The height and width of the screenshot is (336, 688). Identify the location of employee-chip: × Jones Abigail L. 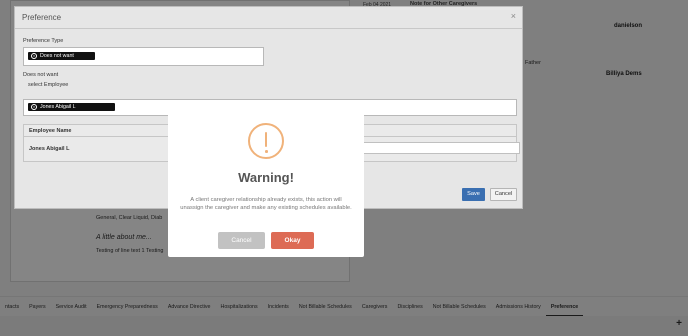
(71, 107).